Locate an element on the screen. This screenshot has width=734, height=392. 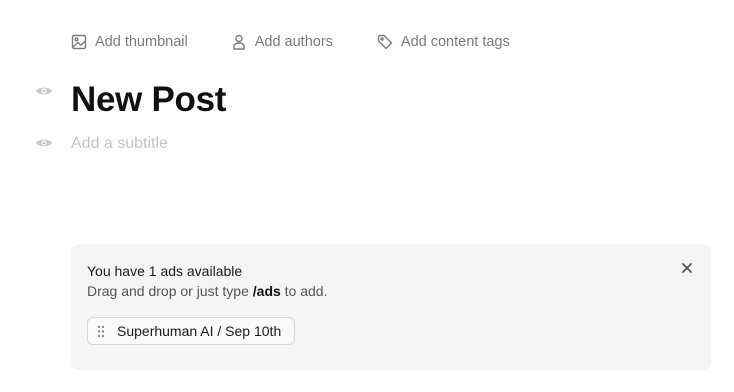
drag-handle-icon is located at coordinates (101, 331).